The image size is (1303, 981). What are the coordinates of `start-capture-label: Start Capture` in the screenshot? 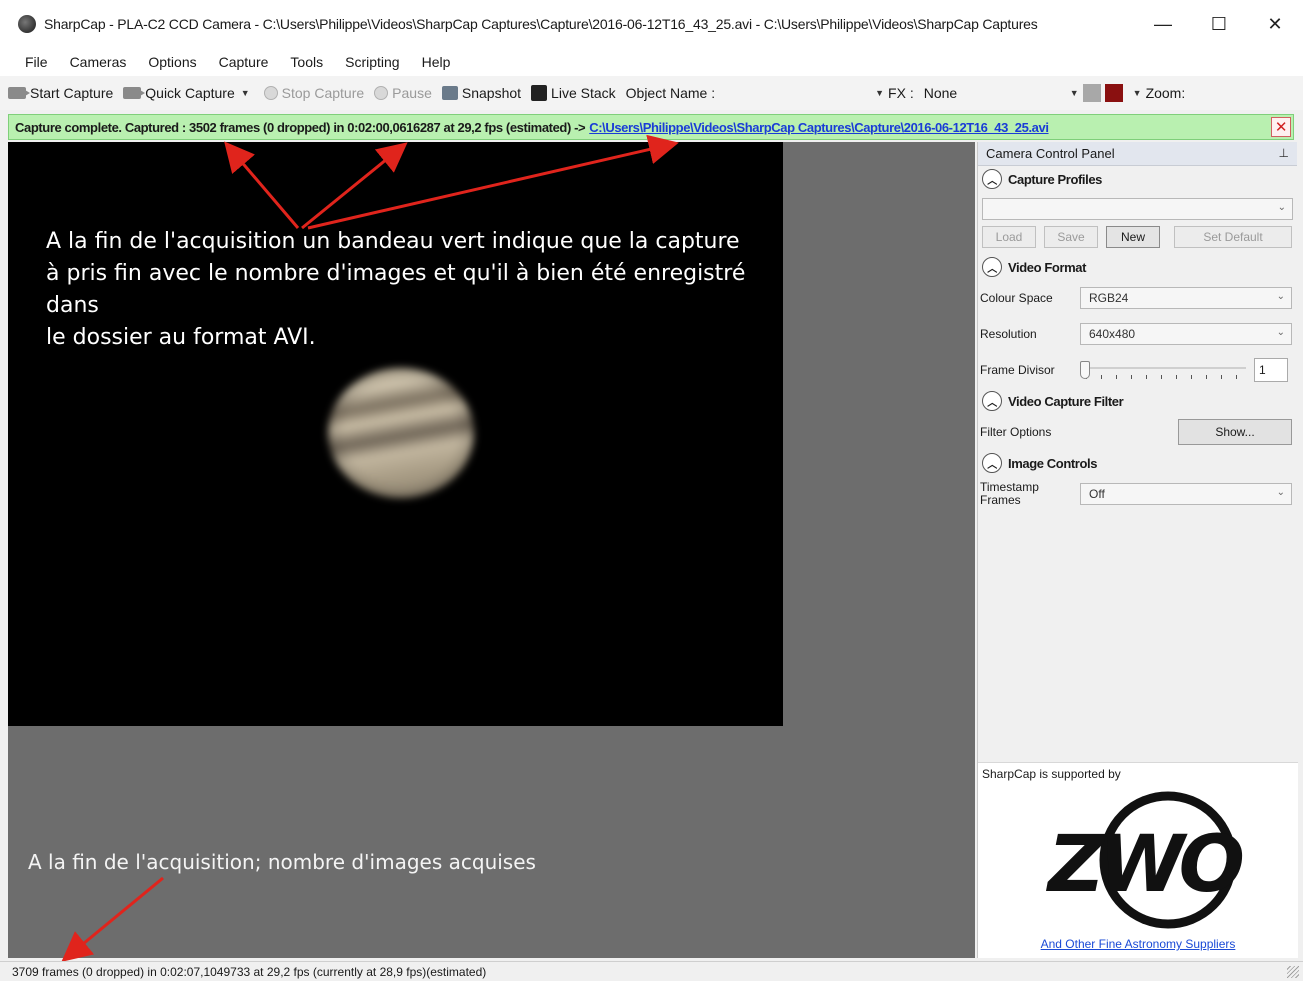 It's located at (72, 93).